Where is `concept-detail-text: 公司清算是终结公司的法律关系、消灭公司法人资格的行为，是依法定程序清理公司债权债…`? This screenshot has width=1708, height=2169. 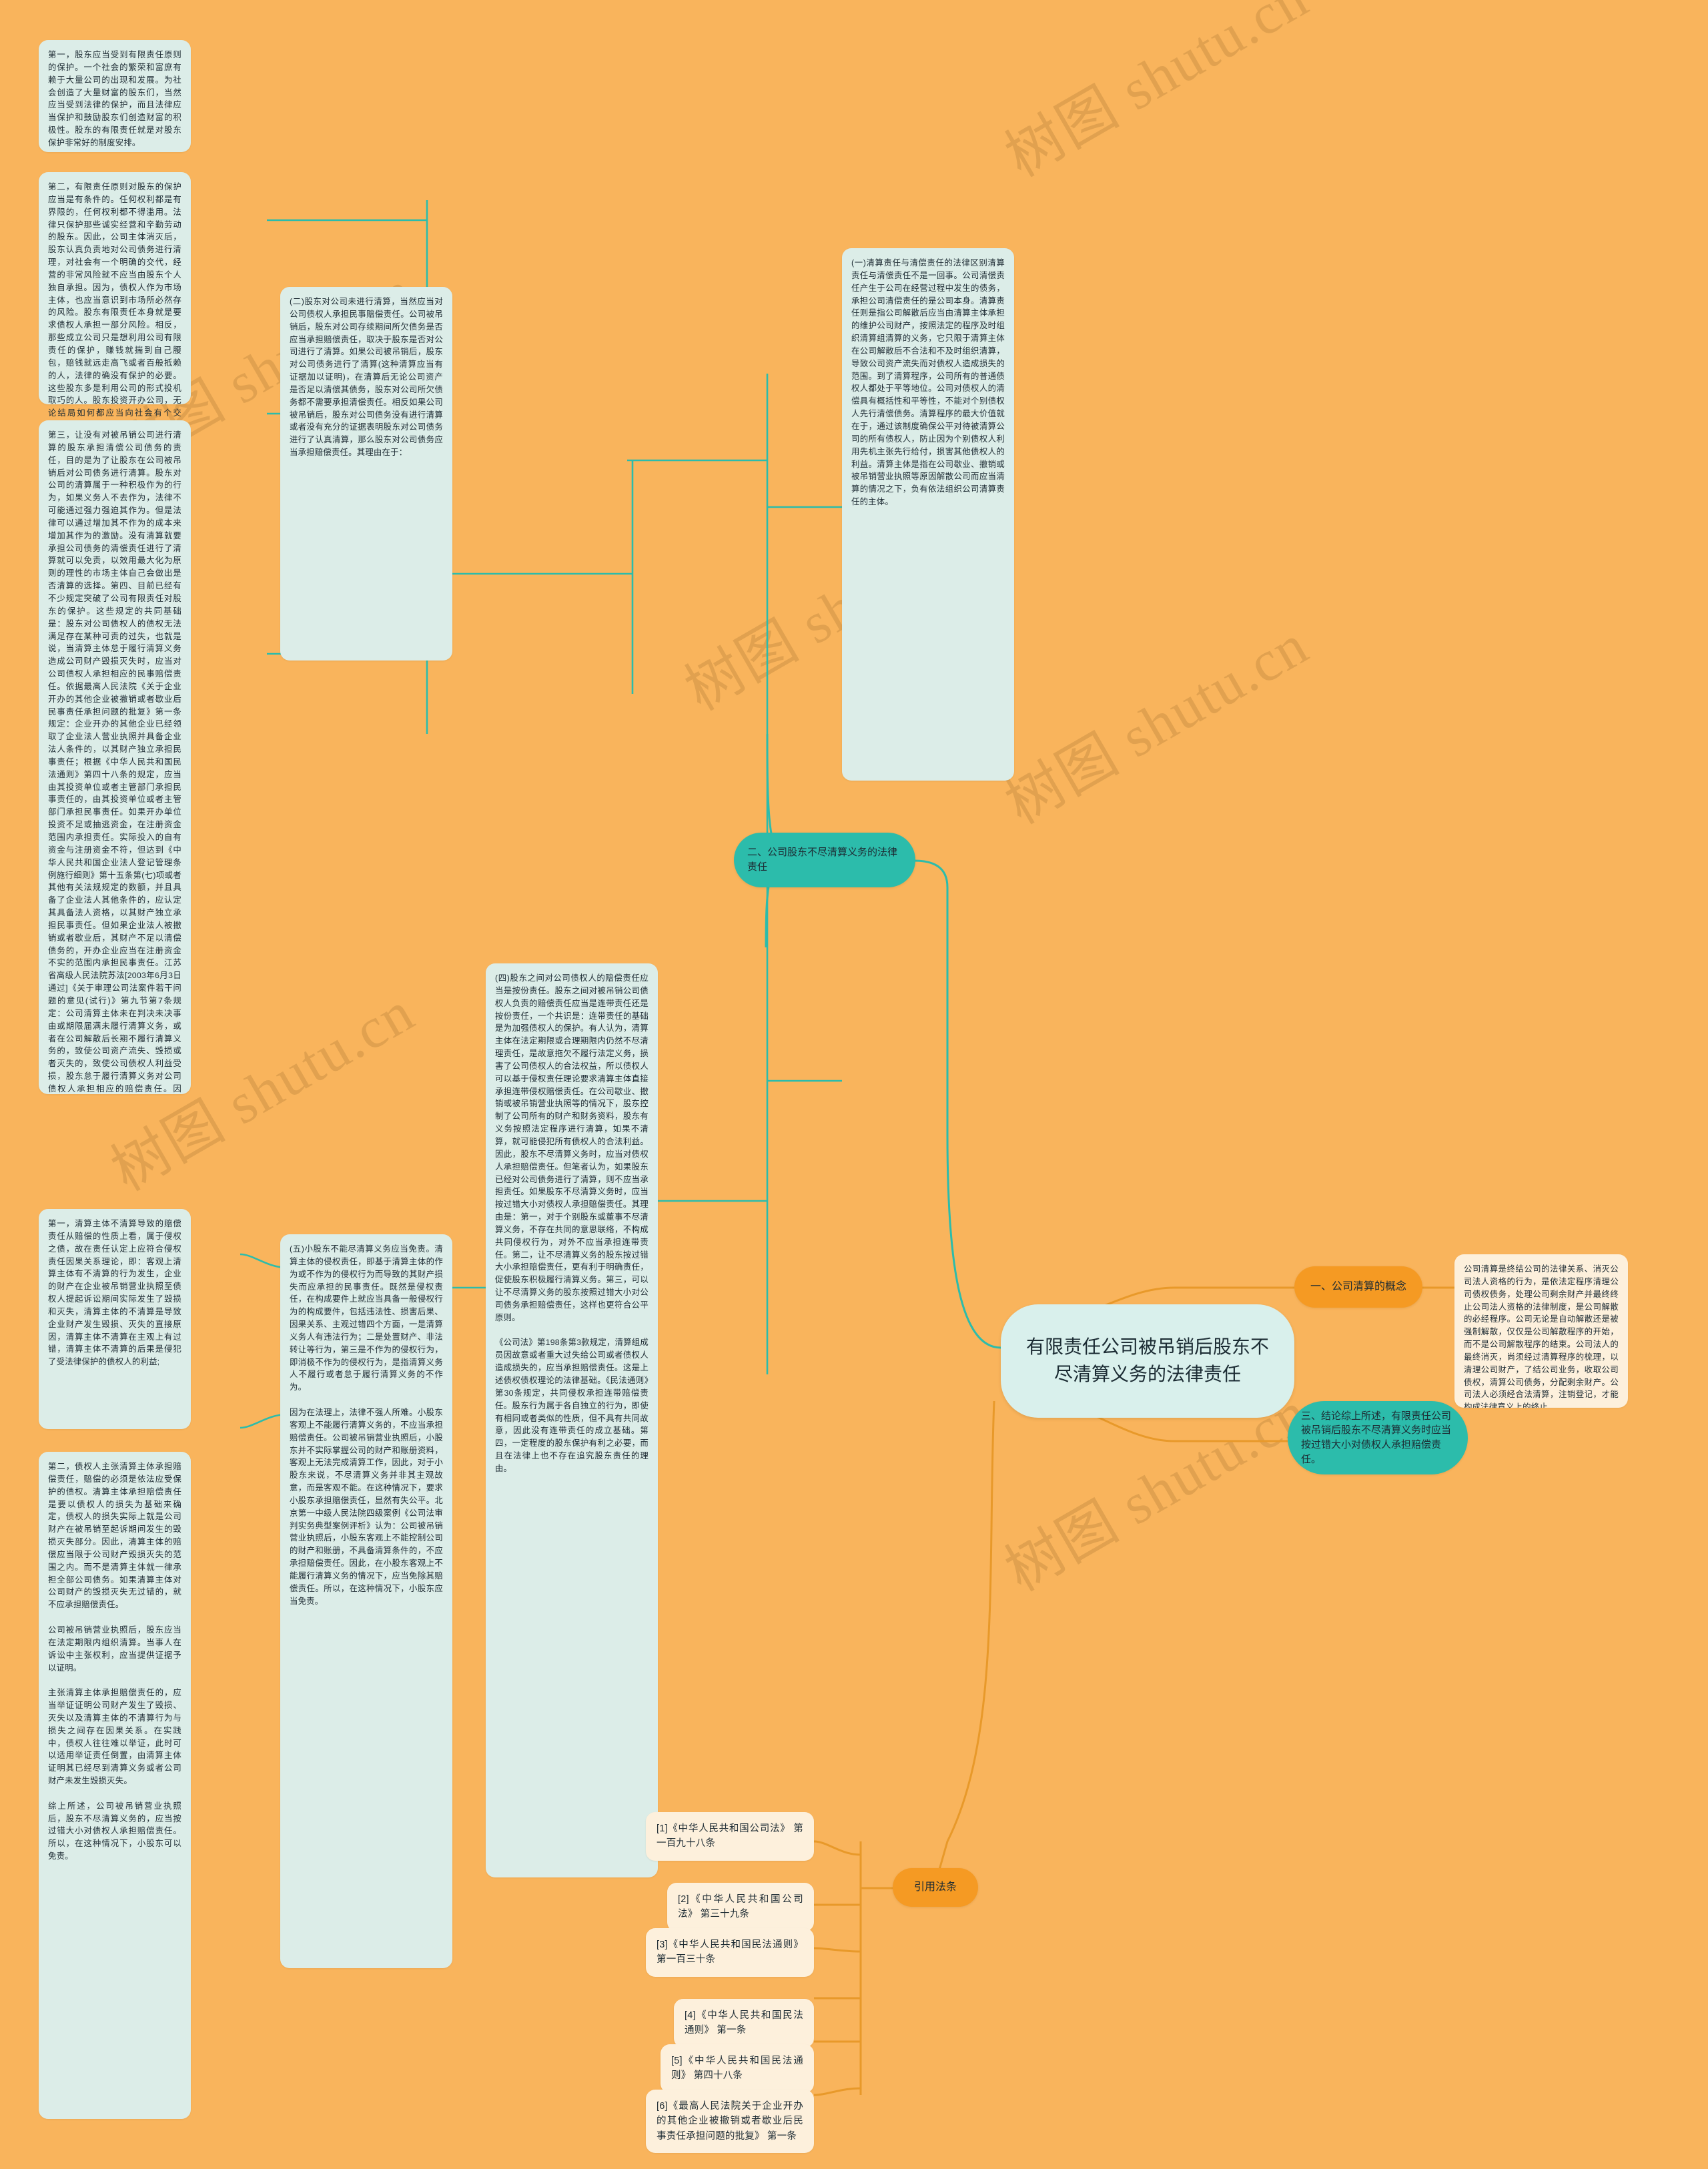 concept-detail-text: 公司清算是终结公司的法律关系、消灭公司法人资格的行为，是依法定程序清理公司债权债… is located at coordinates (1542, 1336).